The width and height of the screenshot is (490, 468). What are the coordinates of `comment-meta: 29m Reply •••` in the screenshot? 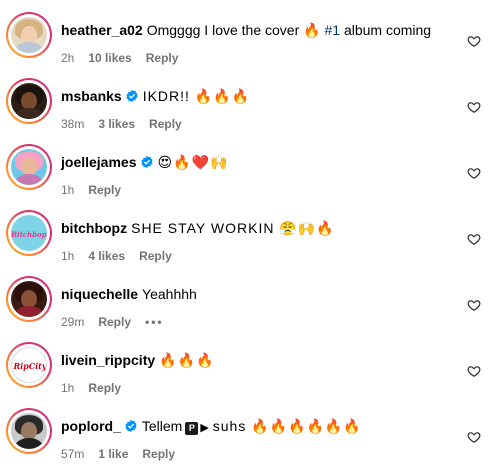 It's located at (119, 322).